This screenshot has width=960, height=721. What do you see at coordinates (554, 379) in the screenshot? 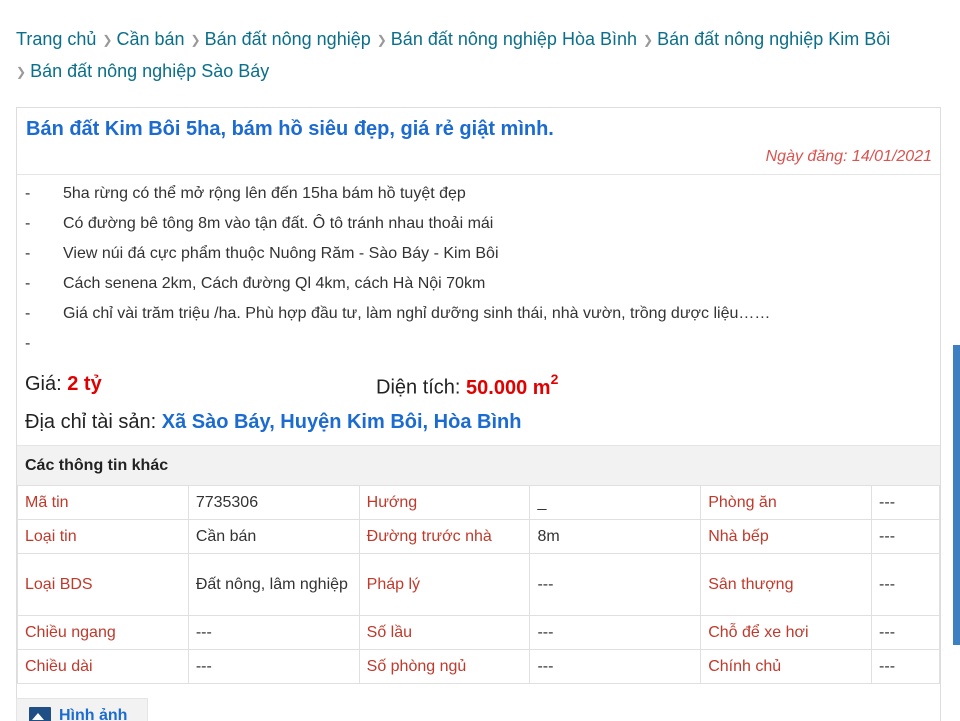
I see `area-unit-superscript: 2` at bounding box center [554, 379].